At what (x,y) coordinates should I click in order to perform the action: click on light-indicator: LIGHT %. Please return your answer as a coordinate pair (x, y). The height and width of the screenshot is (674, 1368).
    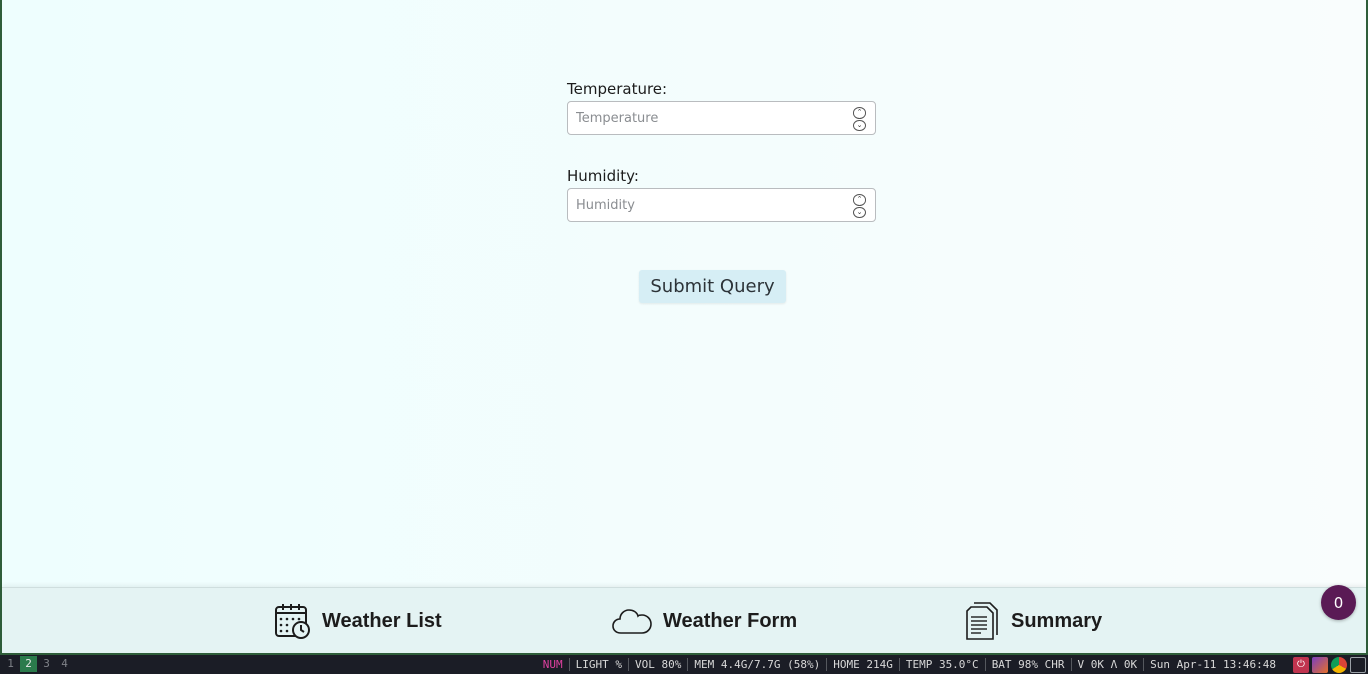
    Looking at the image, I should click on (600, 664).